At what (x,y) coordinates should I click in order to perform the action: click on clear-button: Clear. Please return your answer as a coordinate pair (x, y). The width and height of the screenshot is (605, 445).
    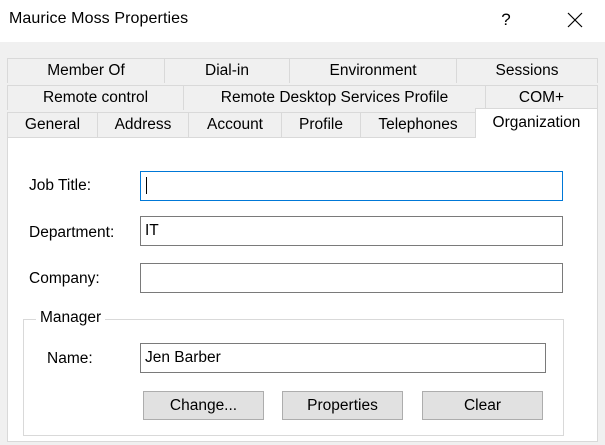
    Looking at the image, I should click on (482, 405).